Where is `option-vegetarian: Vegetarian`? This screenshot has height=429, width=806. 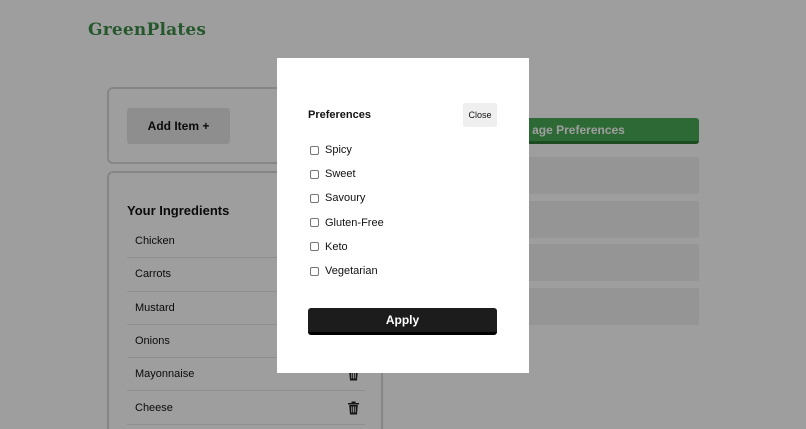 option-vegetarian: Vegetarian is located at coordinates (347, 271).